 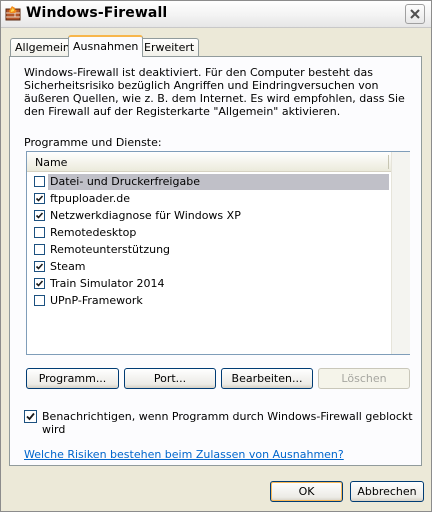 I want to click on window-title: Windows-Firewall, so click(x=97, y=13).